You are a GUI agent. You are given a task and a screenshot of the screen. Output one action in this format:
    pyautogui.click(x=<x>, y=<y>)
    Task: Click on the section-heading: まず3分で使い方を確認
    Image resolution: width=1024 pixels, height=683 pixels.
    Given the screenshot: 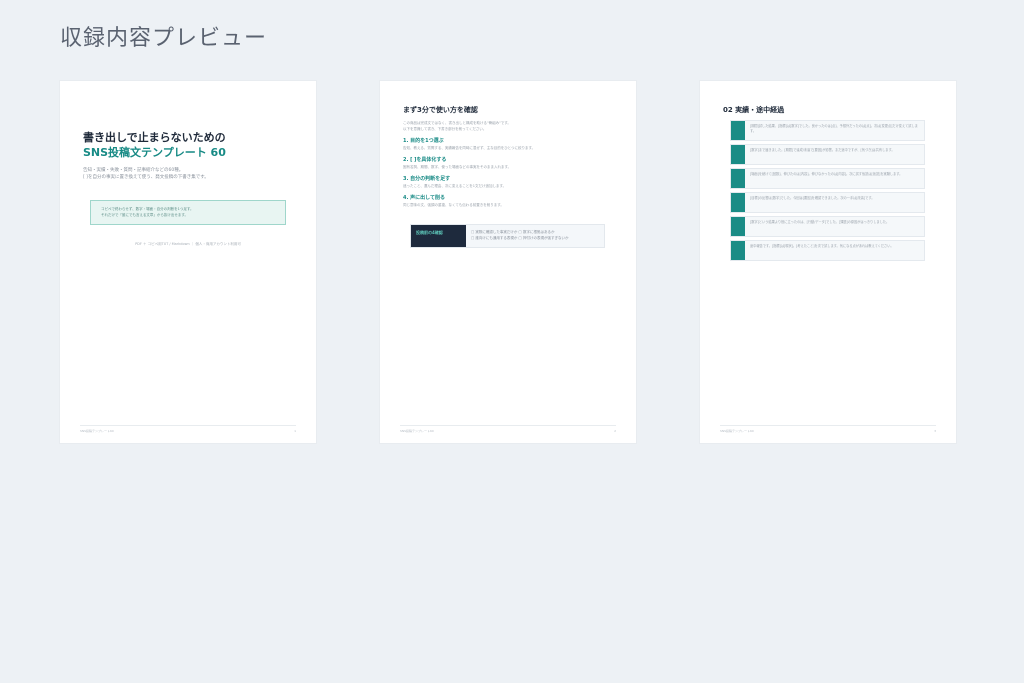 What is the action you would take?
    pyautogui.click(x=440, y=110)
    